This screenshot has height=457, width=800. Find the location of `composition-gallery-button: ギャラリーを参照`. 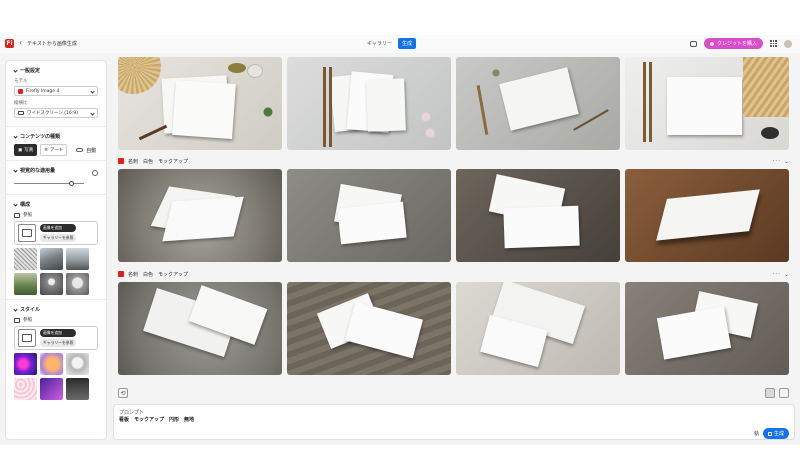

composition-gallery-button: ギャラリーを参照 is located at coordinates (58, 238).